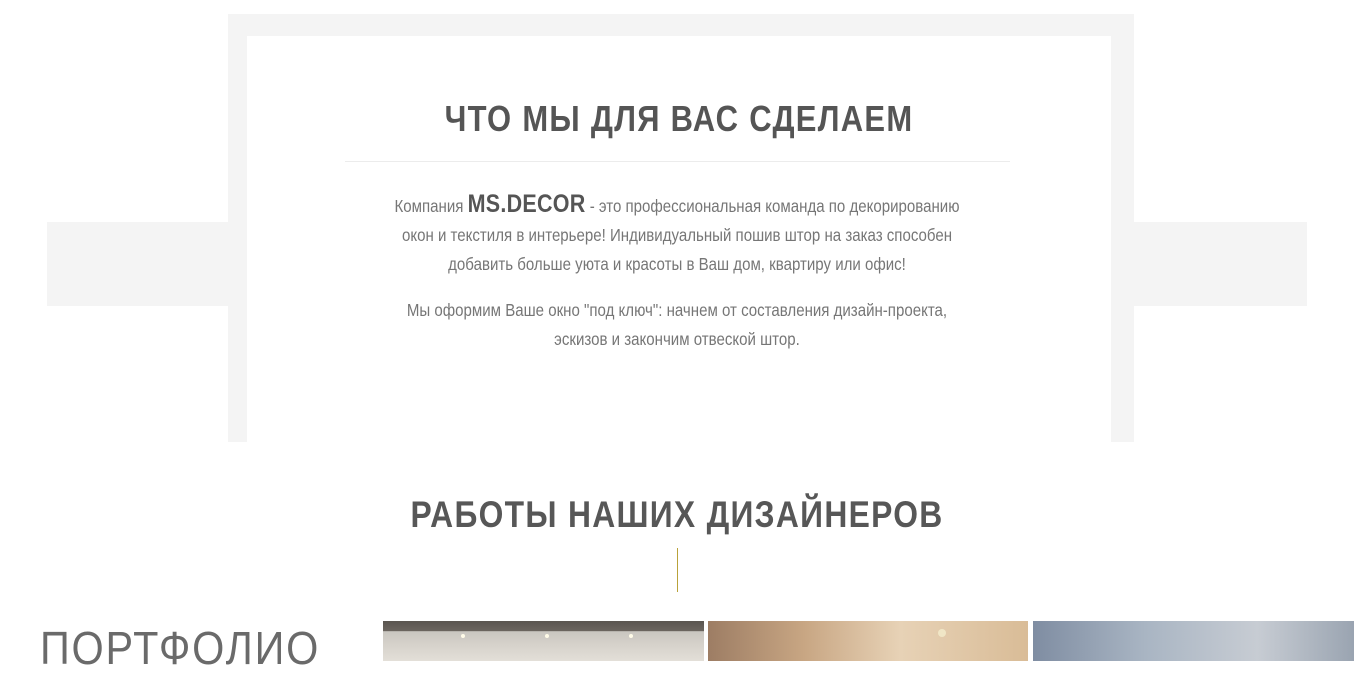 The image size is (1354, 678). I want to click on portfolio-title: ПОРТФОЛИО, so click(180, 648).